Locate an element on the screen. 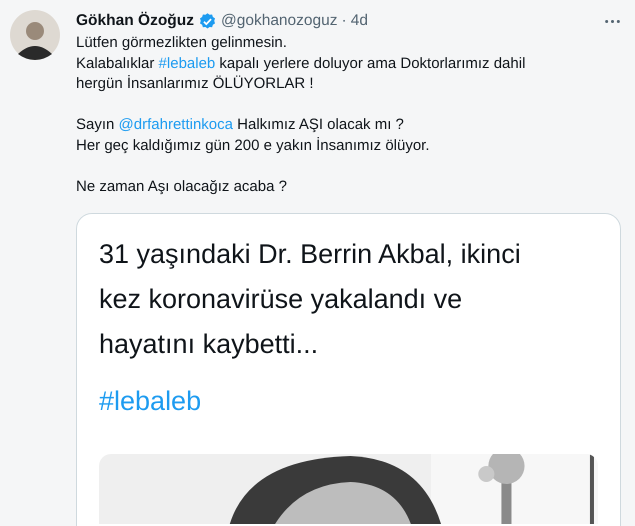 This screenshot has height=526, width=635. author-handle: @gokhanozoguz is located at coordinates (279, 21).